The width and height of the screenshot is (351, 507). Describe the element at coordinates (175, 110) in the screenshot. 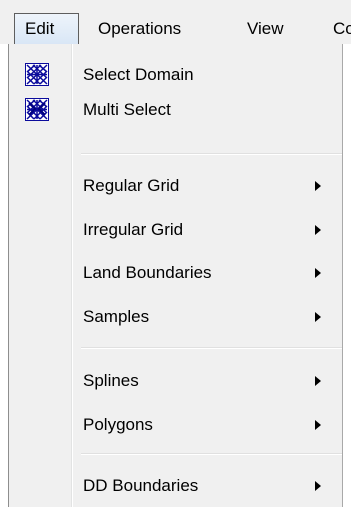

I see `multi-select-menu-item: Multi Select` at that location.